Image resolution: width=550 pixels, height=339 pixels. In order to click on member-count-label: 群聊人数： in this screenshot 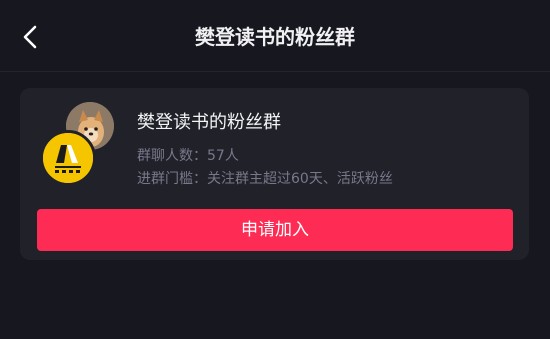, I will do `click(172, 156)`.